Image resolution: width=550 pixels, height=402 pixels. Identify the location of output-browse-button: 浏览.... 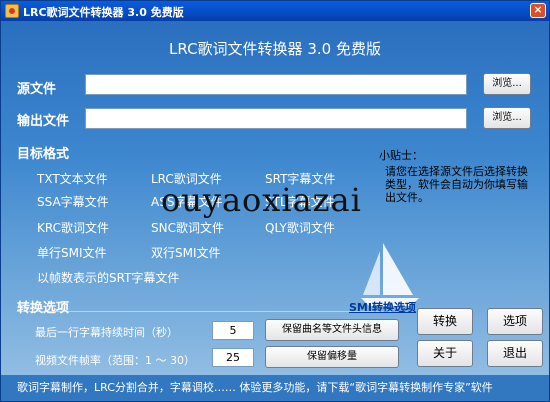
(507, 118).